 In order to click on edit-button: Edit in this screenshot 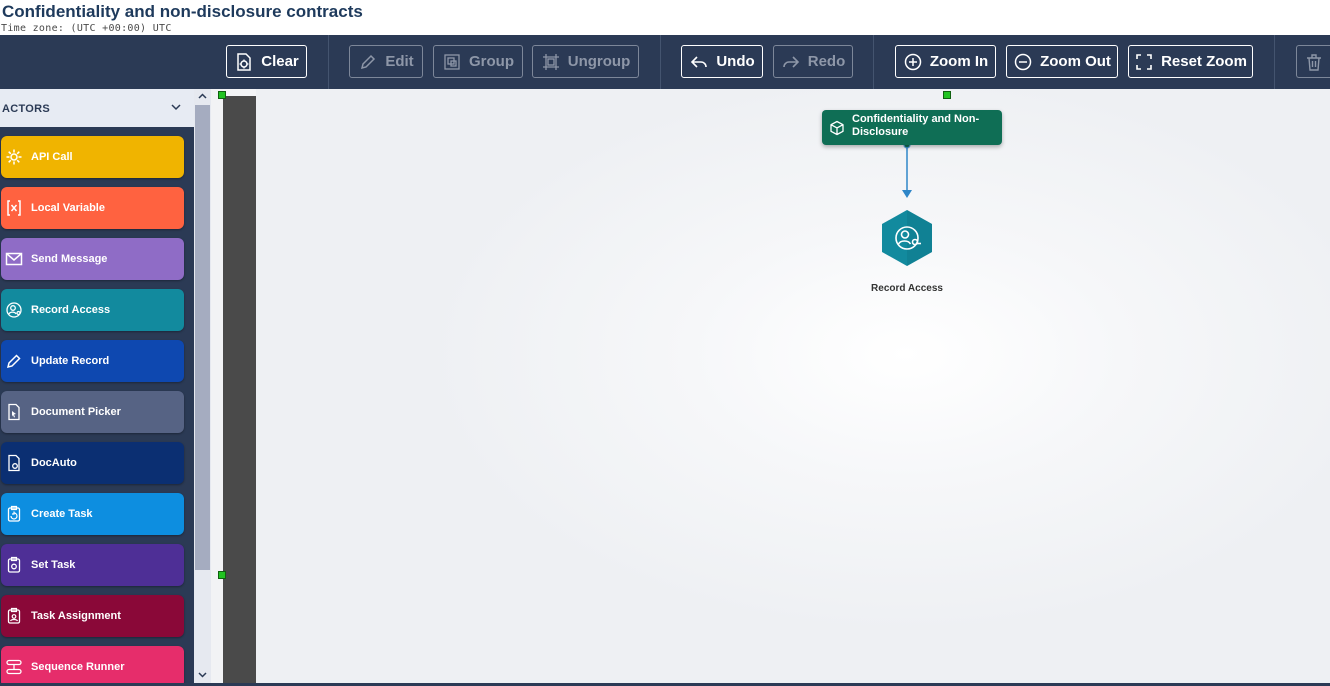, I will do `click(386, 61)`.